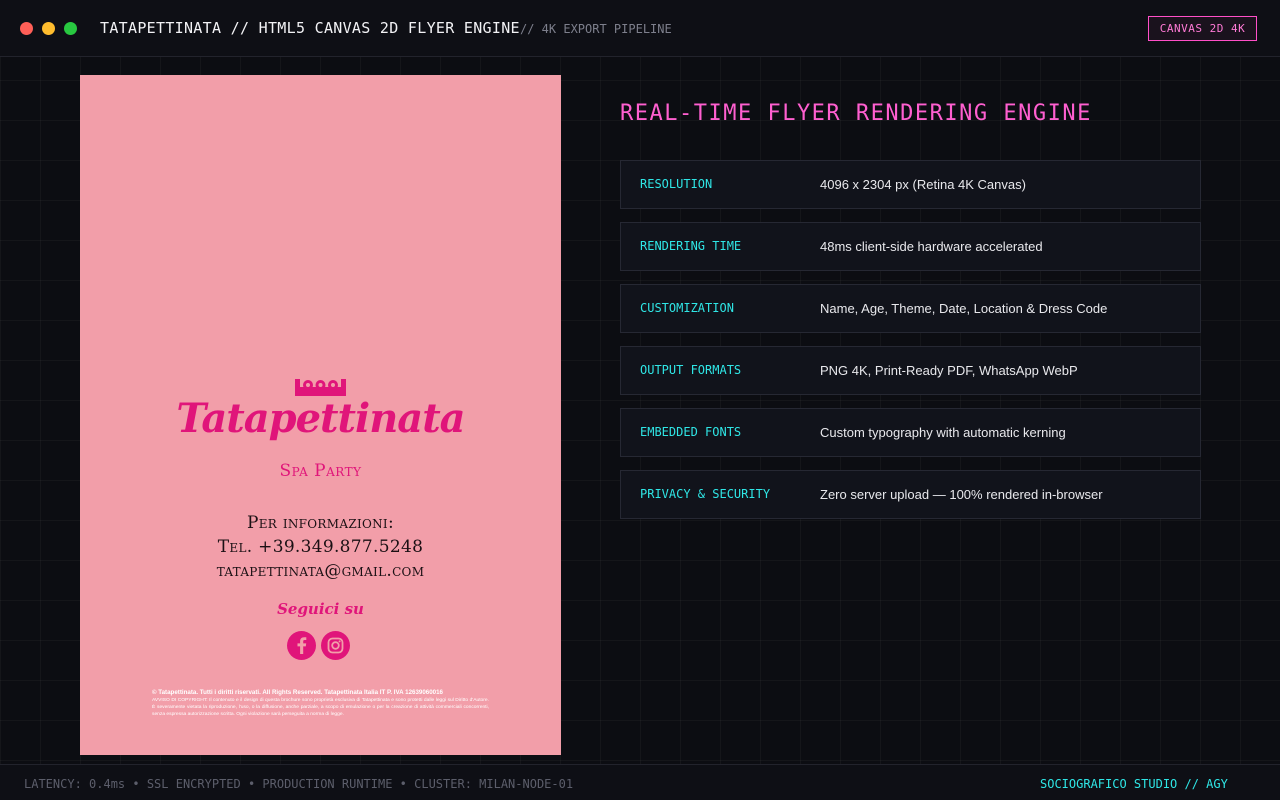 This screenshot has width=1280, height=800. Describe the element at coordinates (70, 28) in the screenshot. I see `maximize-window-button` at that location.